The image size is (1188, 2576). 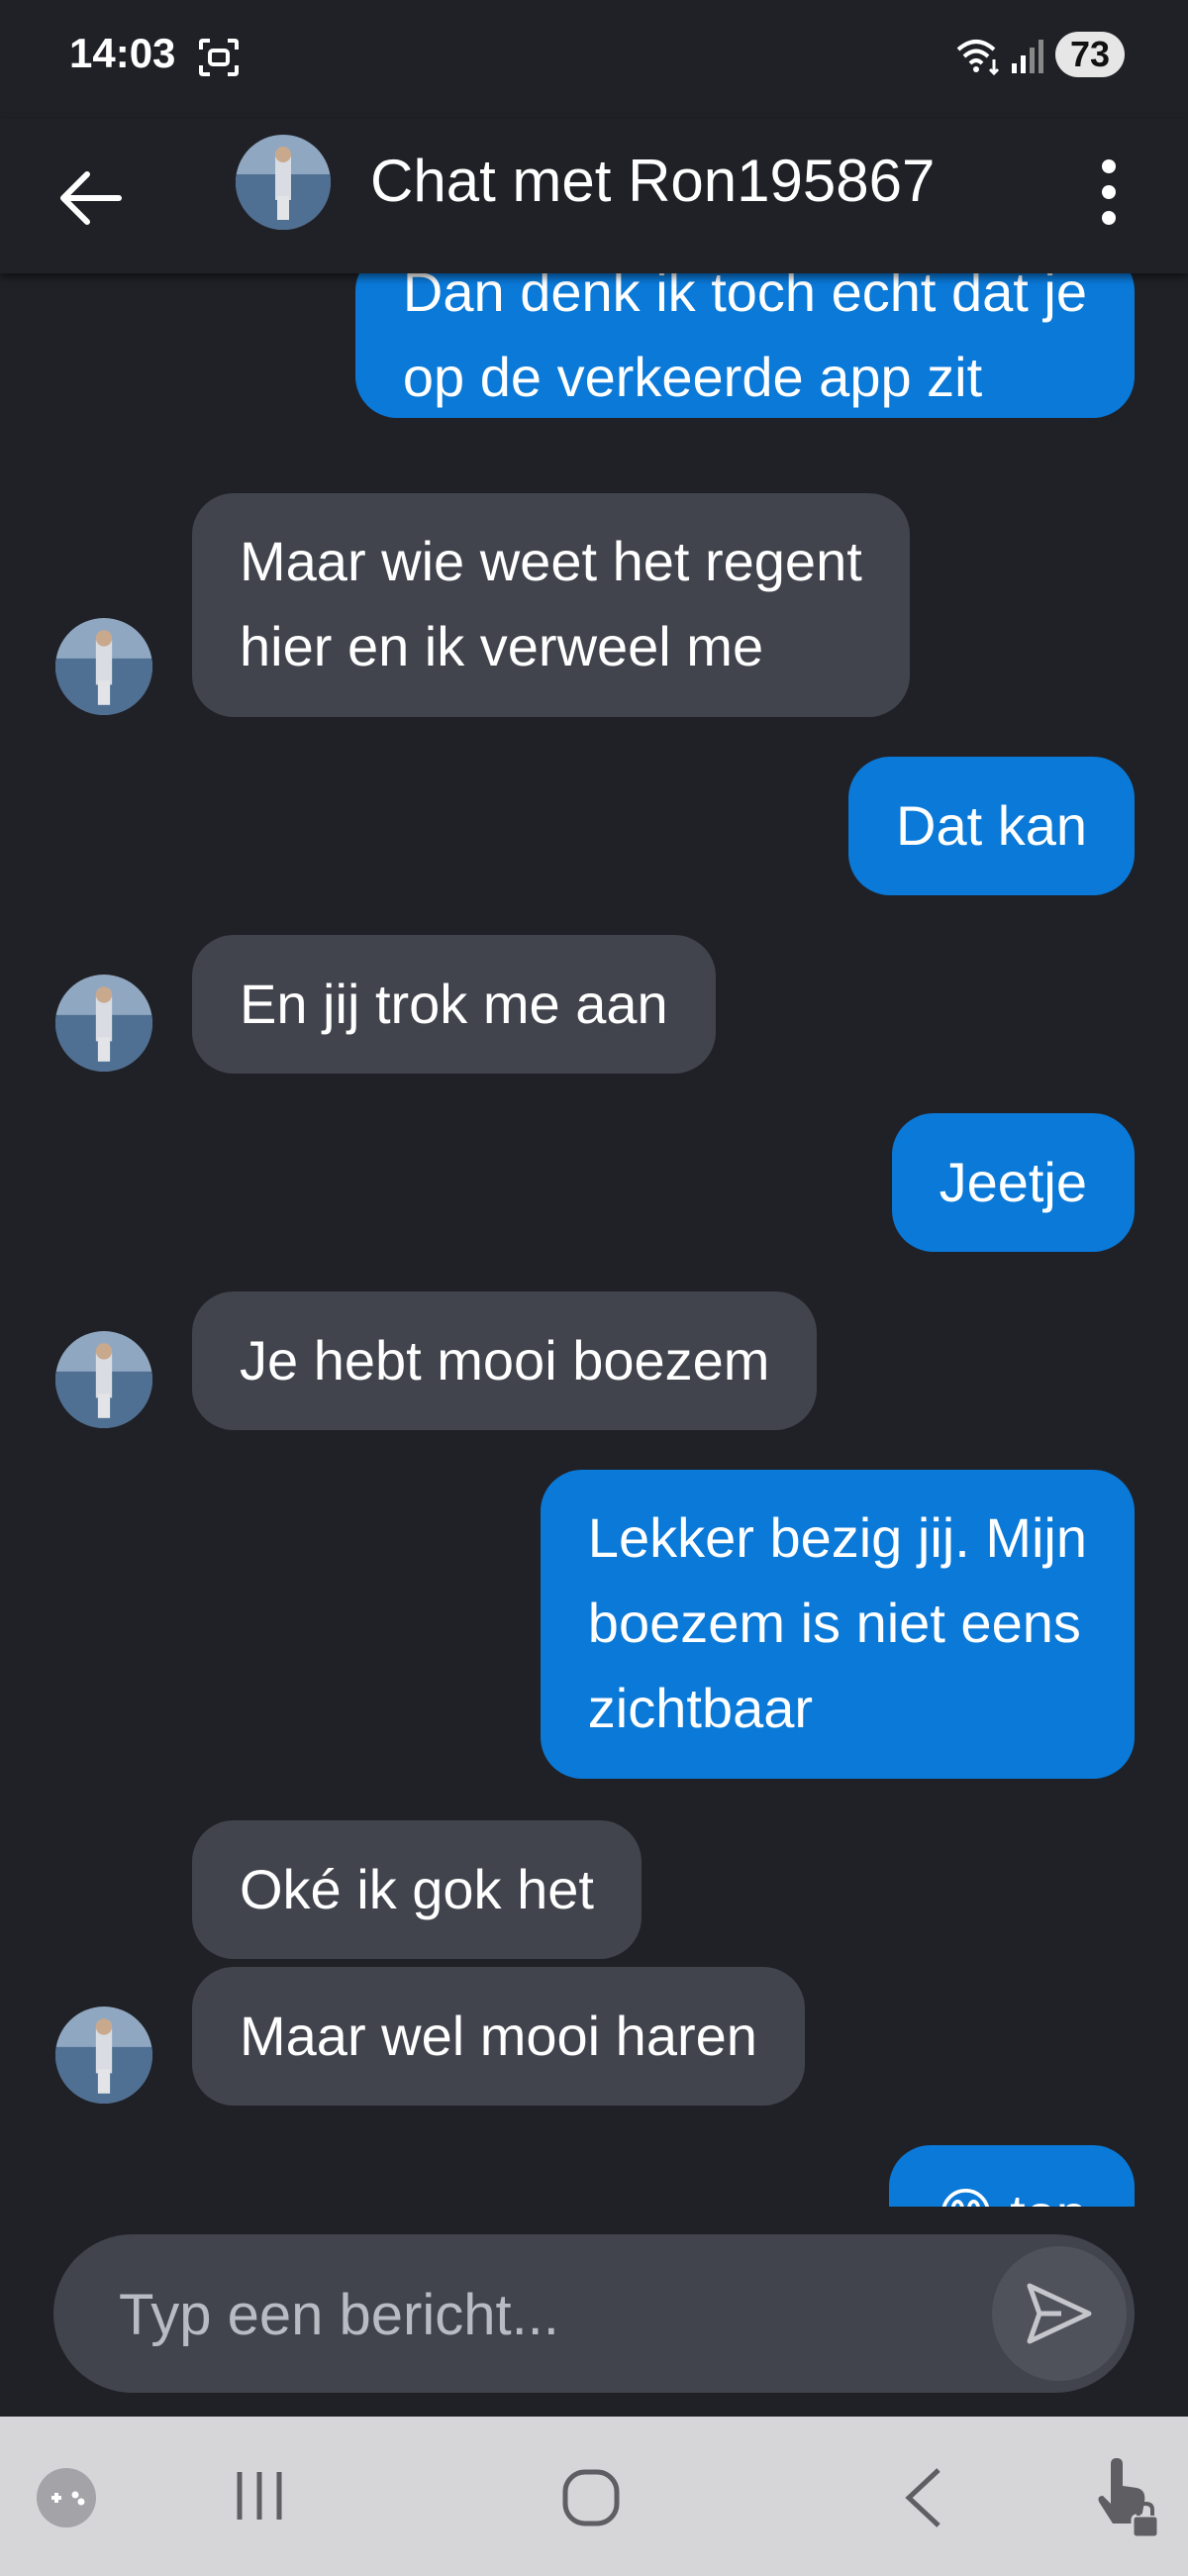 What do you see at coordinates (122, 53) in the screenshot?
I see `status-time: 14:03` at bounding box center [122, 53].